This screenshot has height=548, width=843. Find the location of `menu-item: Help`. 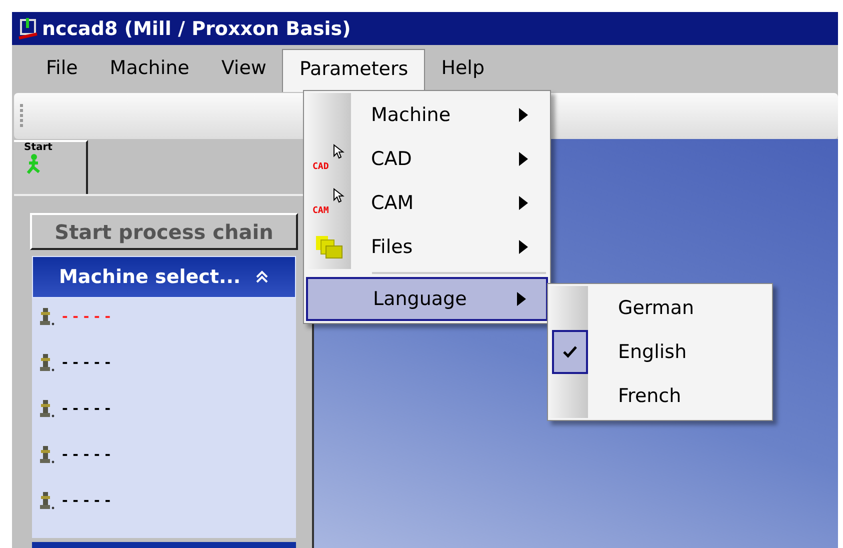

menu-item: Help is located at coordinates (463, 68).